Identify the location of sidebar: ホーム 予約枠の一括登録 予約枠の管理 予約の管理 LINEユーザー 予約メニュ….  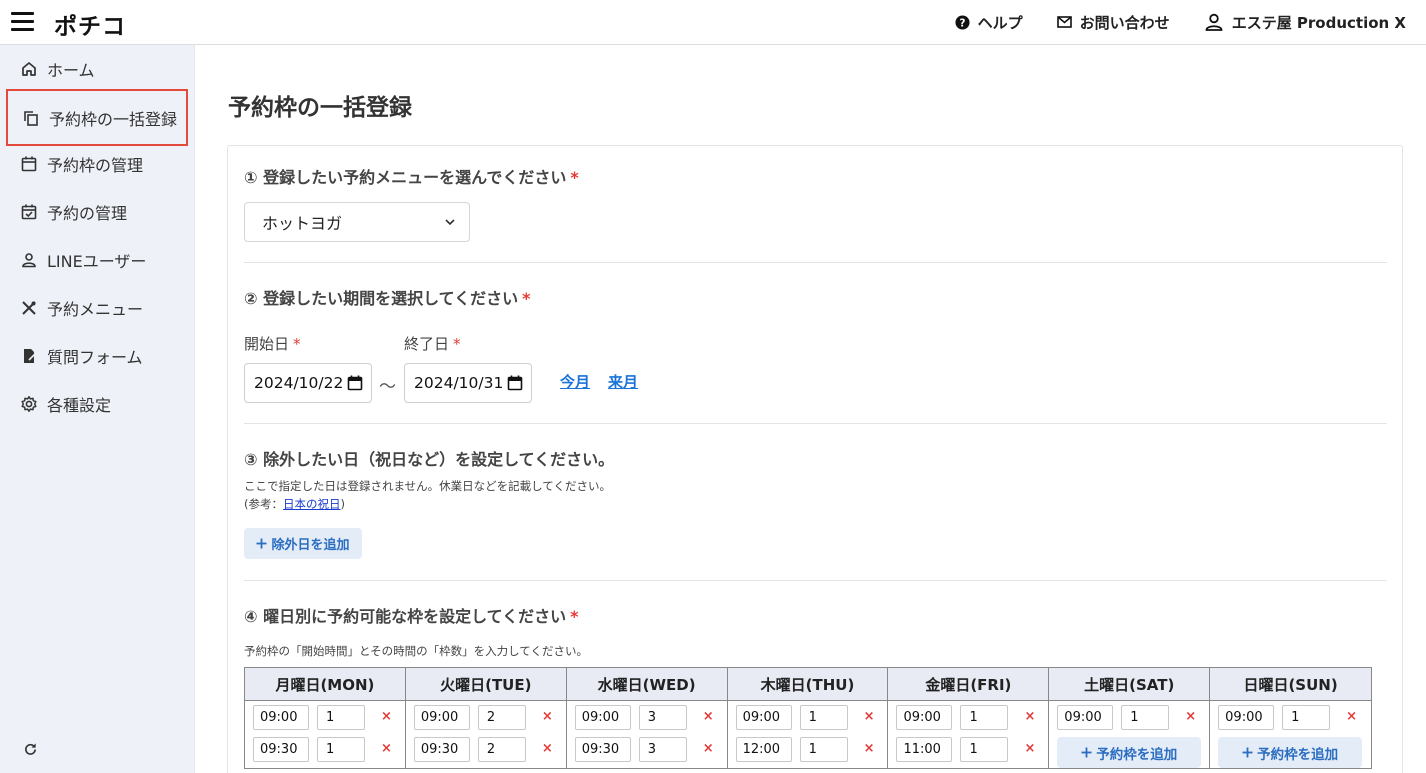
(97, 409).